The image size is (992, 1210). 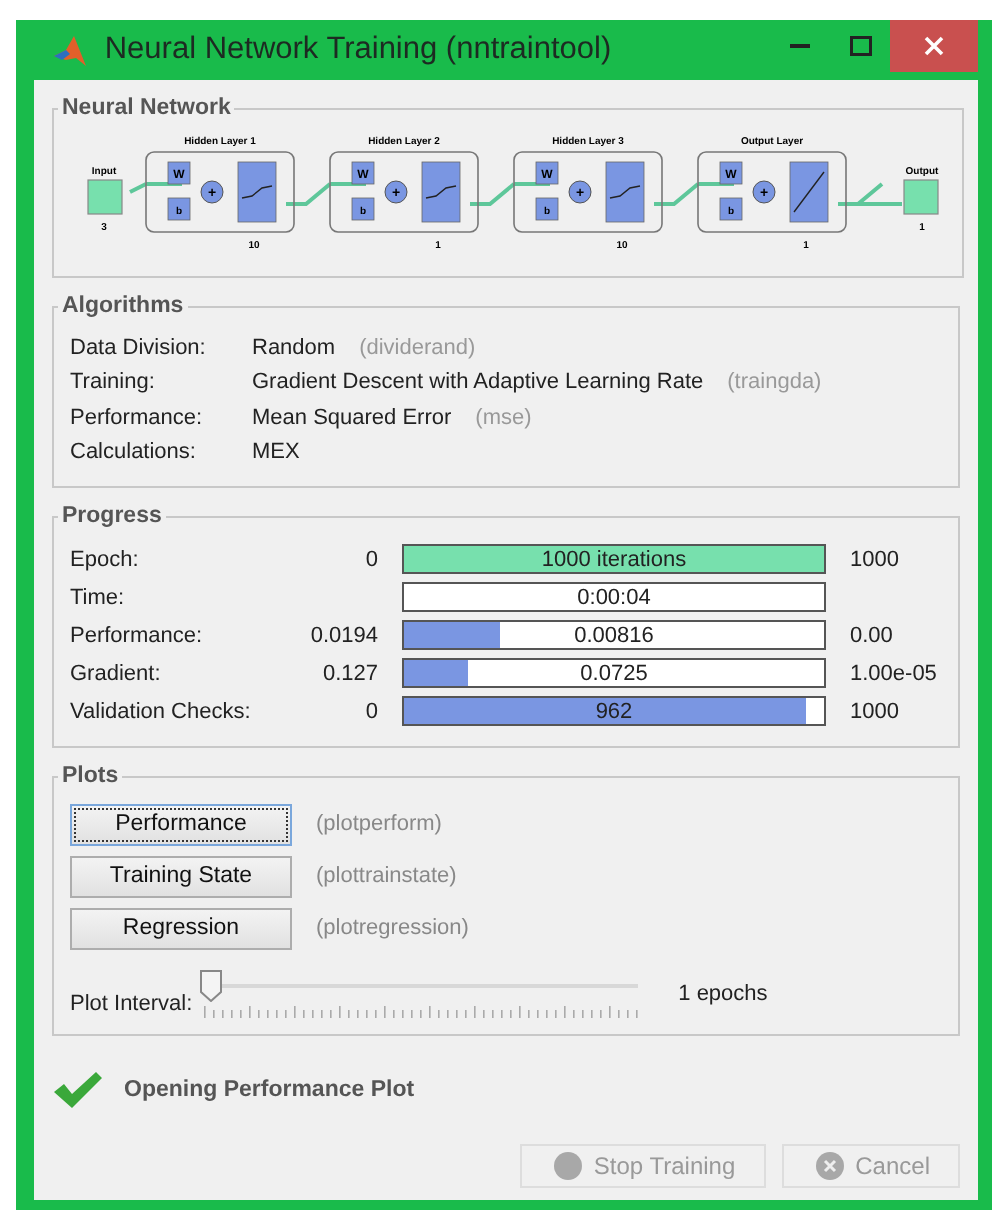 I want to click on output-node, so click(x=921, y=197).